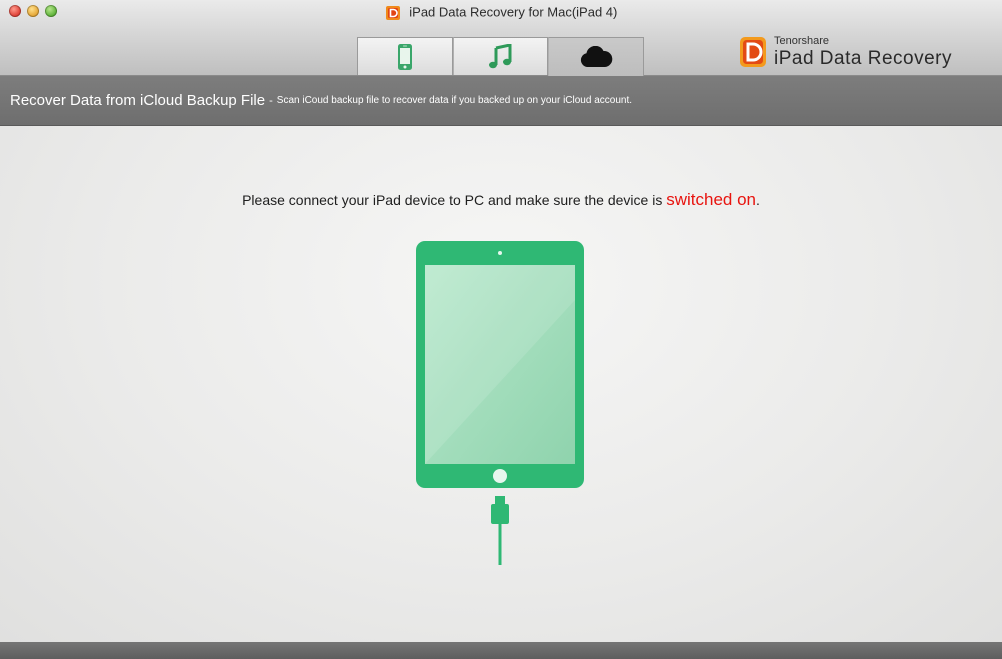  I want to click on ipad-camera, so click(500, 253).